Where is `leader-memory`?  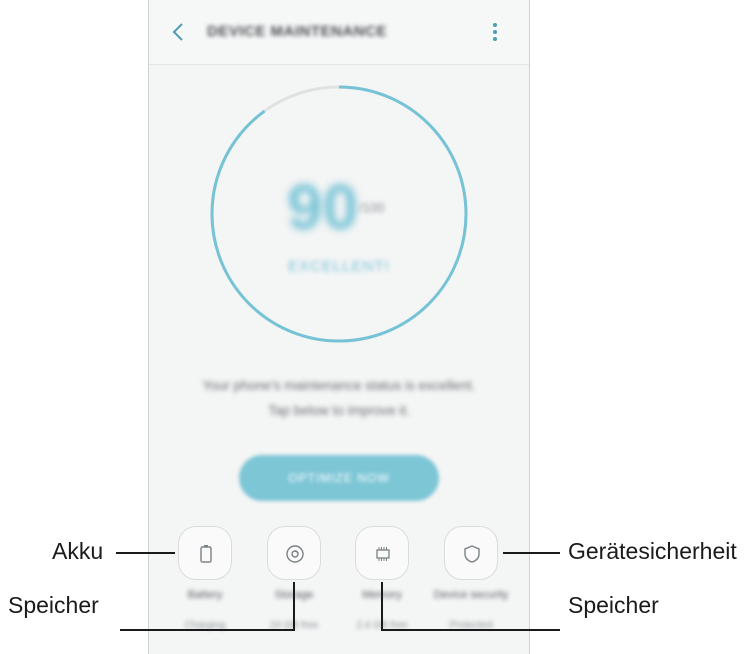
leader-memory is located at coordinates (470, 606).